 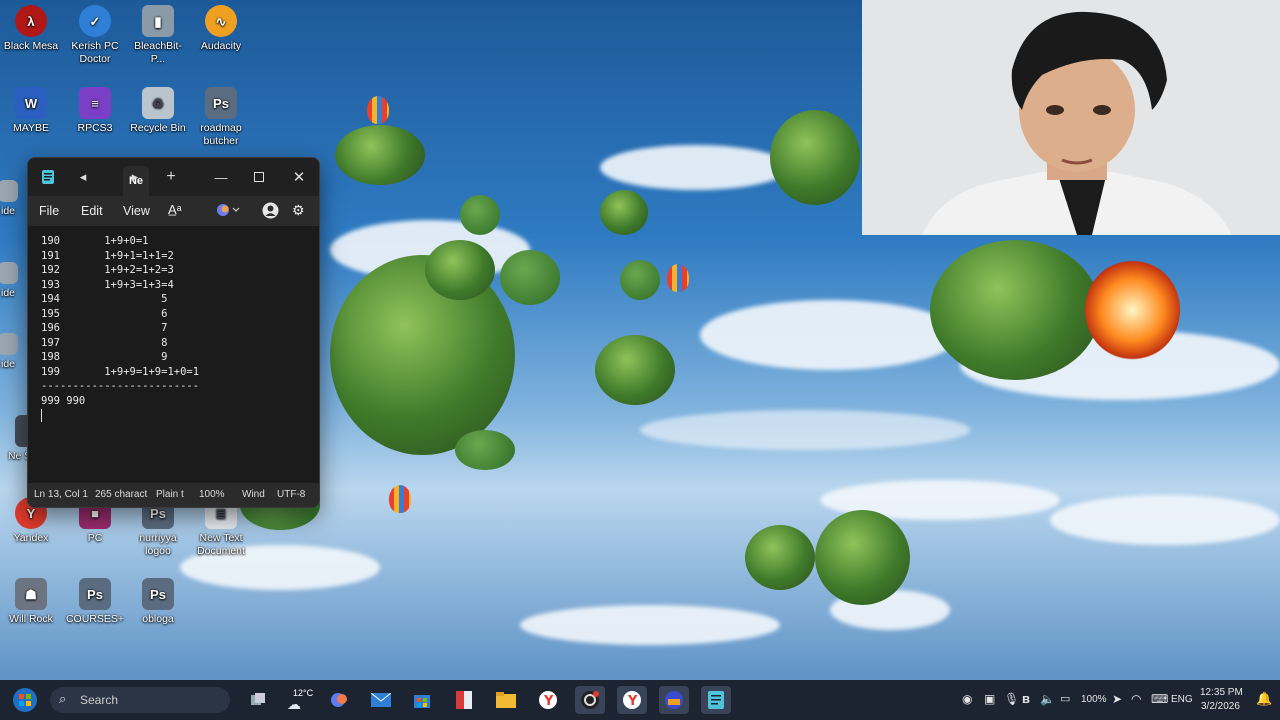 I want to click on webcam-person-image, so click(x=1071, y=117).